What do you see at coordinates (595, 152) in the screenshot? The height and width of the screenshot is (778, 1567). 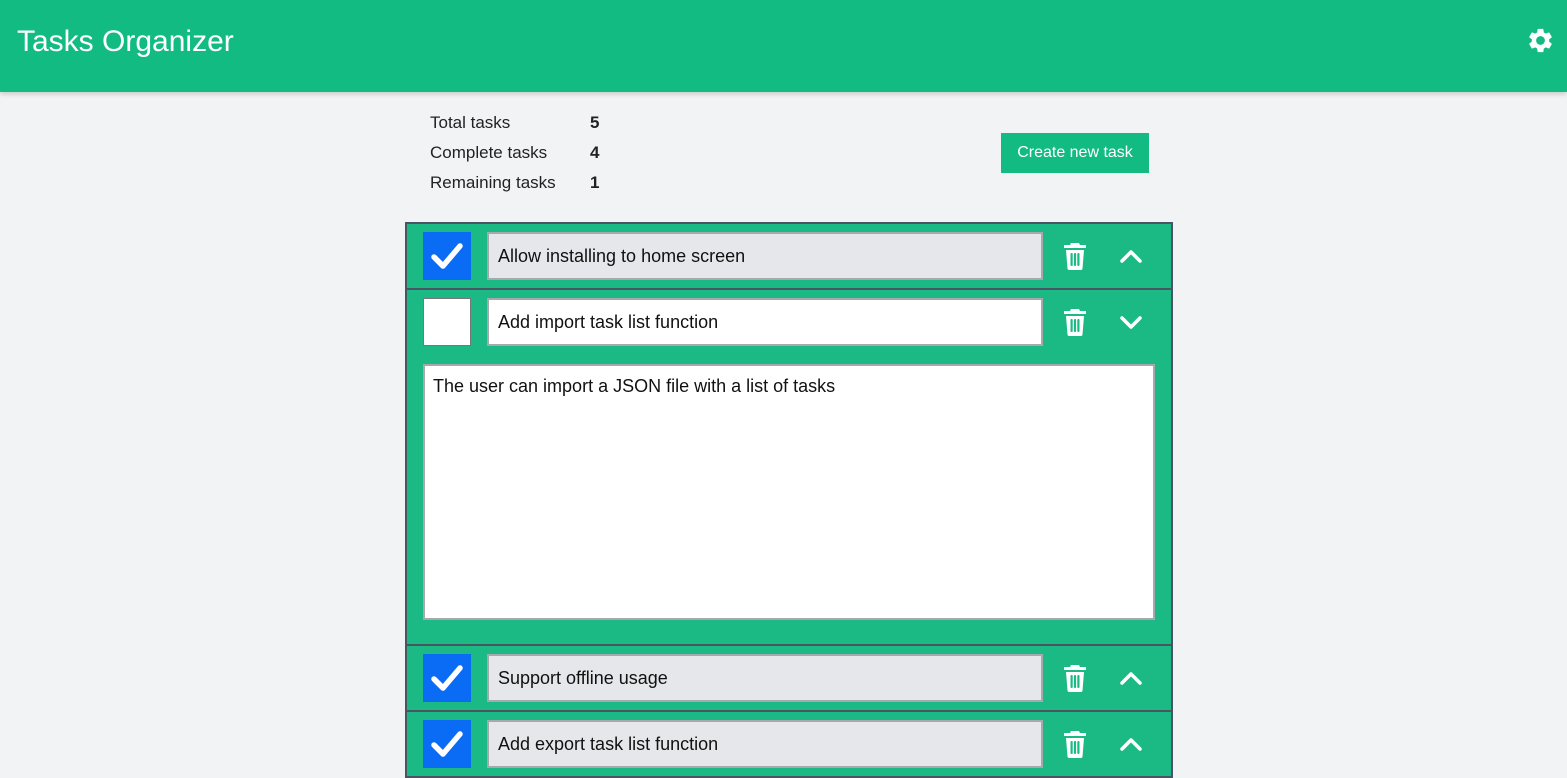 I see `stat-complete-value: 4` at bounding box center [595, 152].